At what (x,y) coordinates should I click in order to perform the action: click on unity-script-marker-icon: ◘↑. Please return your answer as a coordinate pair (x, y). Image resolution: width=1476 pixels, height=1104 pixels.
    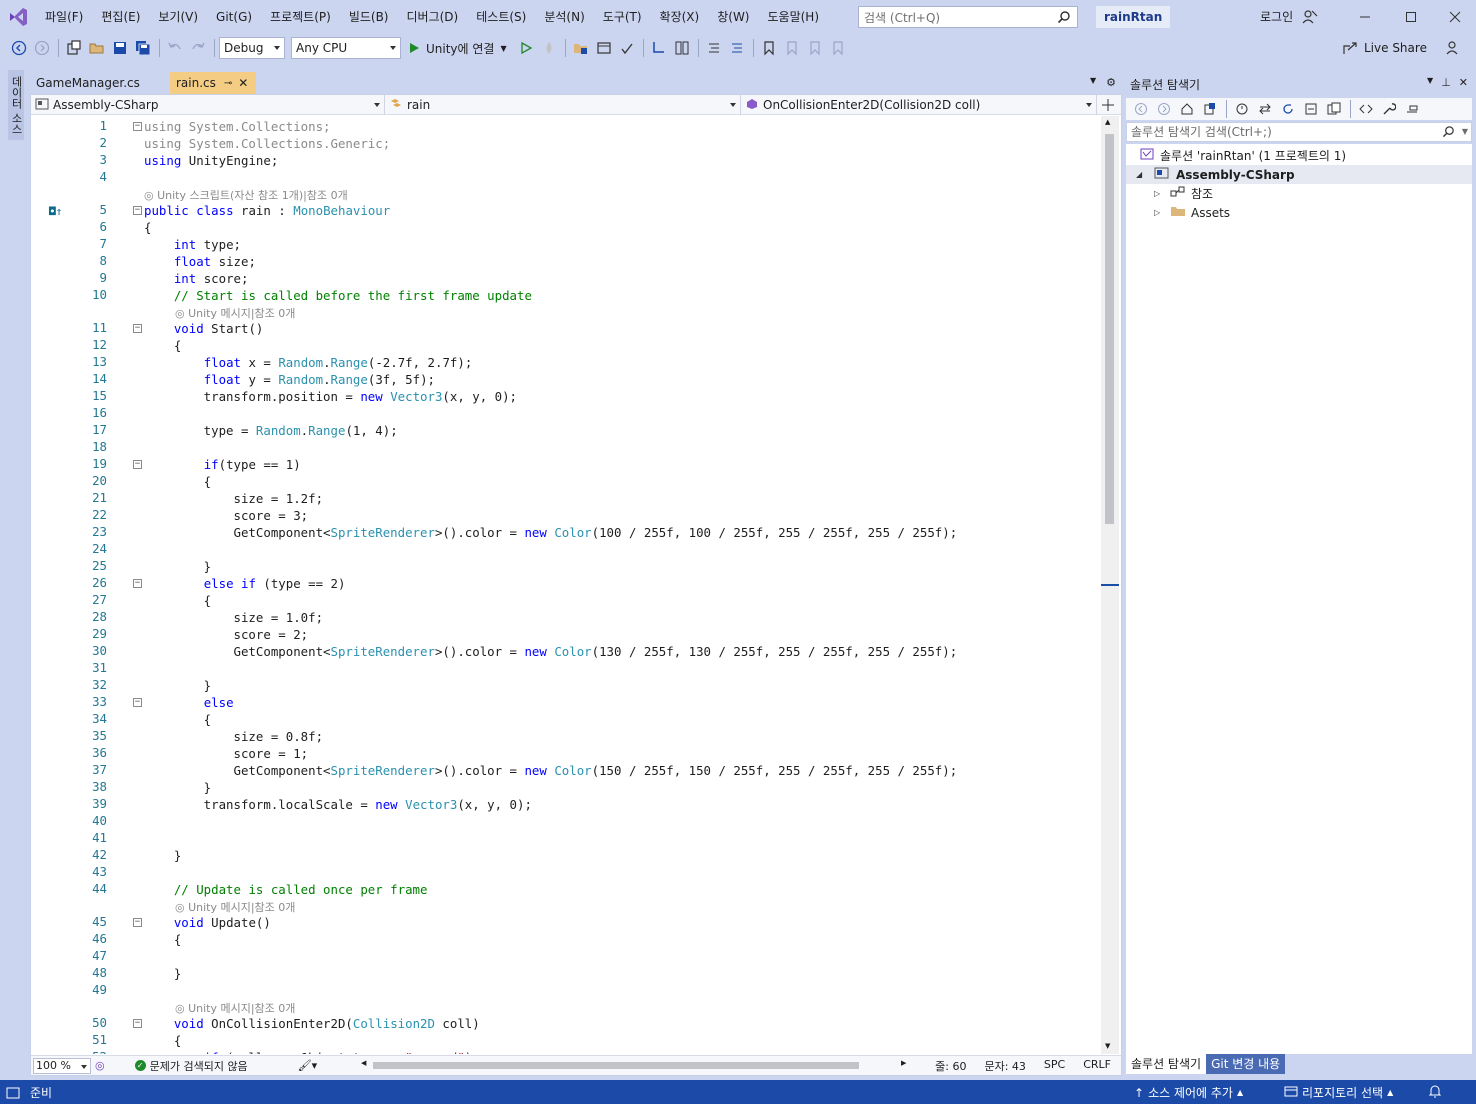
    Looking at the image, I should click on (55, 211).